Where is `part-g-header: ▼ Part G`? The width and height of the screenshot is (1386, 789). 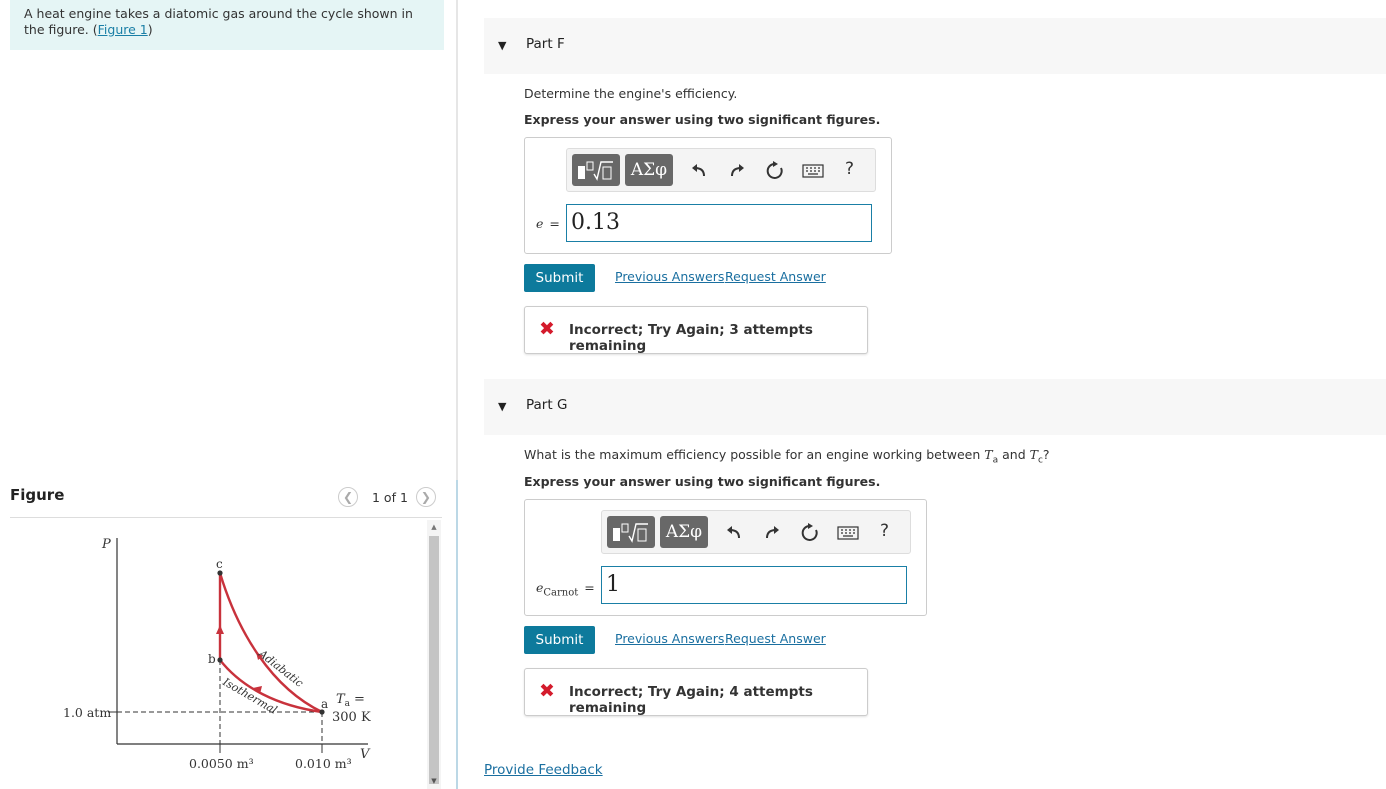 part-g-header: ▼ Part G is located at coordinates (935, 407).